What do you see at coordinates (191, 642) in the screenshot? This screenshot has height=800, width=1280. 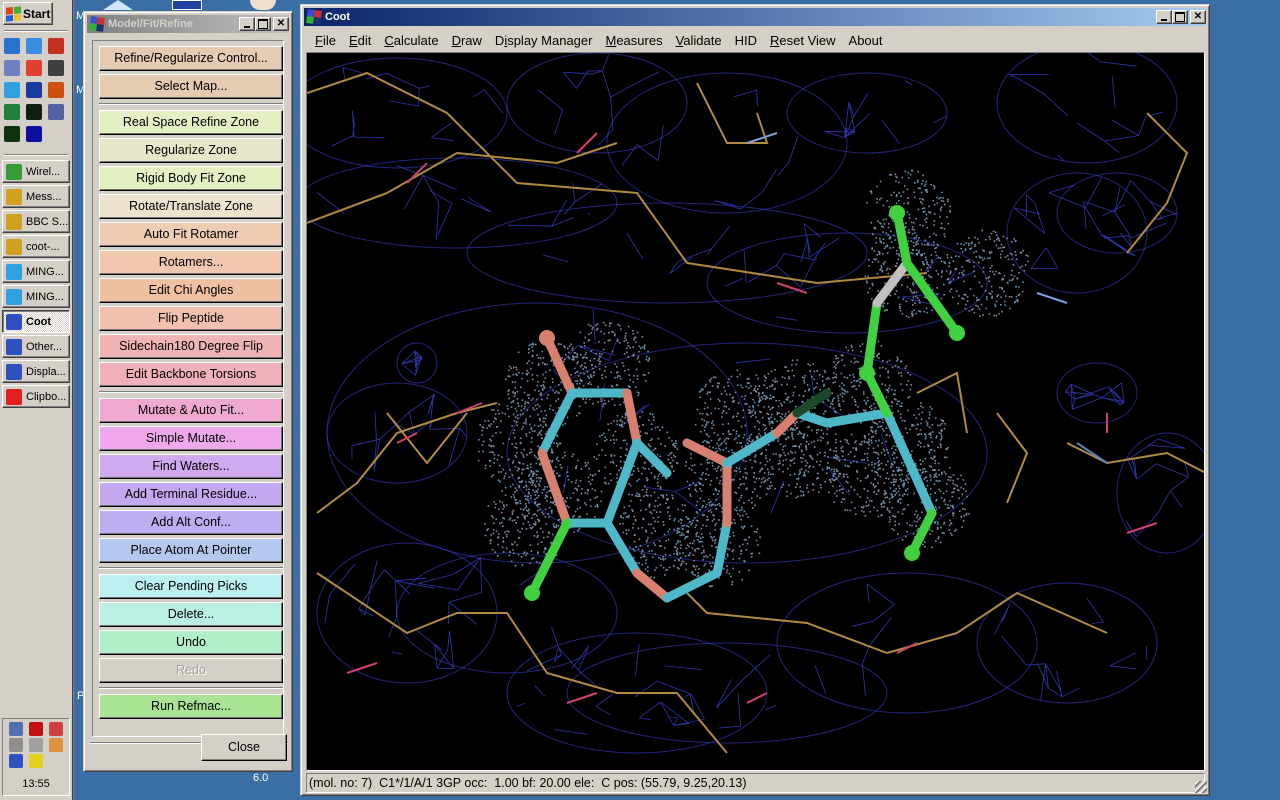 I see `undo-button: Undo` at bounding box center [191, 642].